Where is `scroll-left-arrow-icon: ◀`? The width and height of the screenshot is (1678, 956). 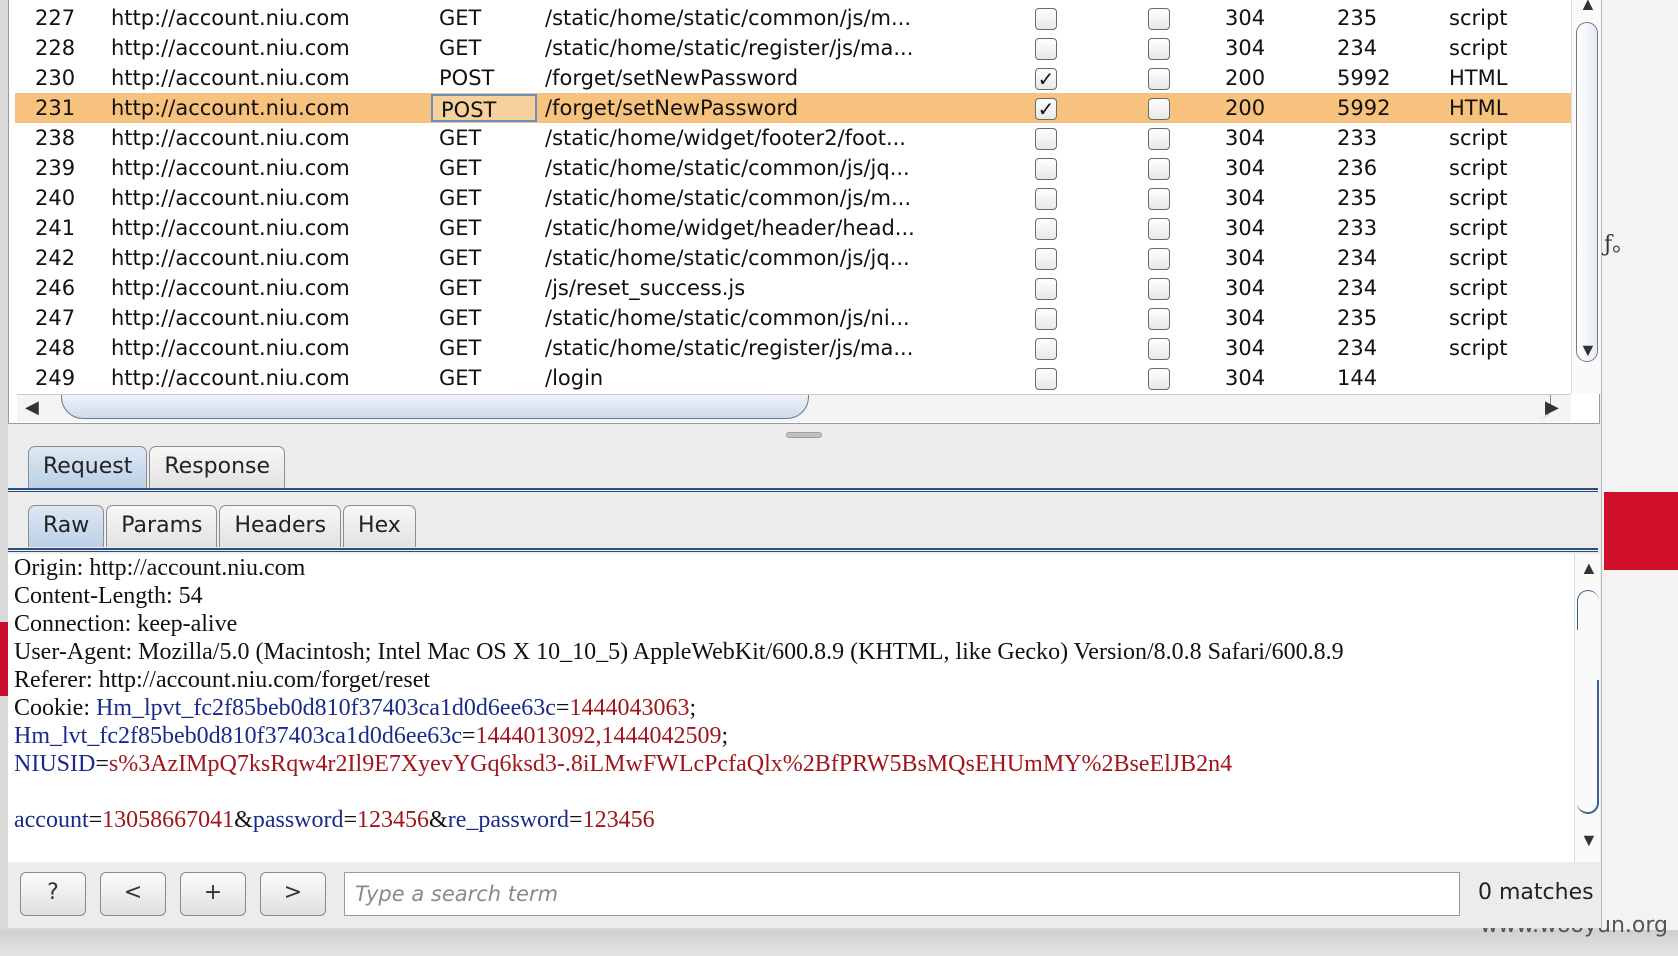 scroll-left-arrow-icon: ◀ is located at coordinates (32, 407).